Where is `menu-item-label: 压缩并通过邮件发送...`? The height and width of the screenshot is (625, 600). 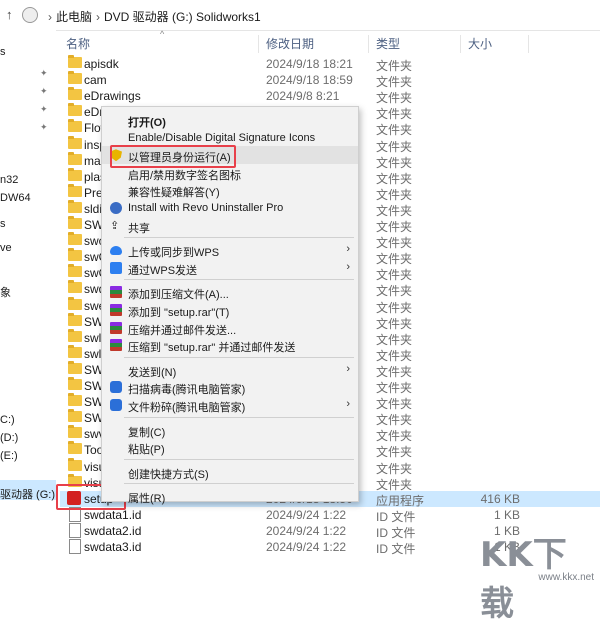
menu-item-label: 压缩并通过邮件发送... is located at coordinates (182, 330).